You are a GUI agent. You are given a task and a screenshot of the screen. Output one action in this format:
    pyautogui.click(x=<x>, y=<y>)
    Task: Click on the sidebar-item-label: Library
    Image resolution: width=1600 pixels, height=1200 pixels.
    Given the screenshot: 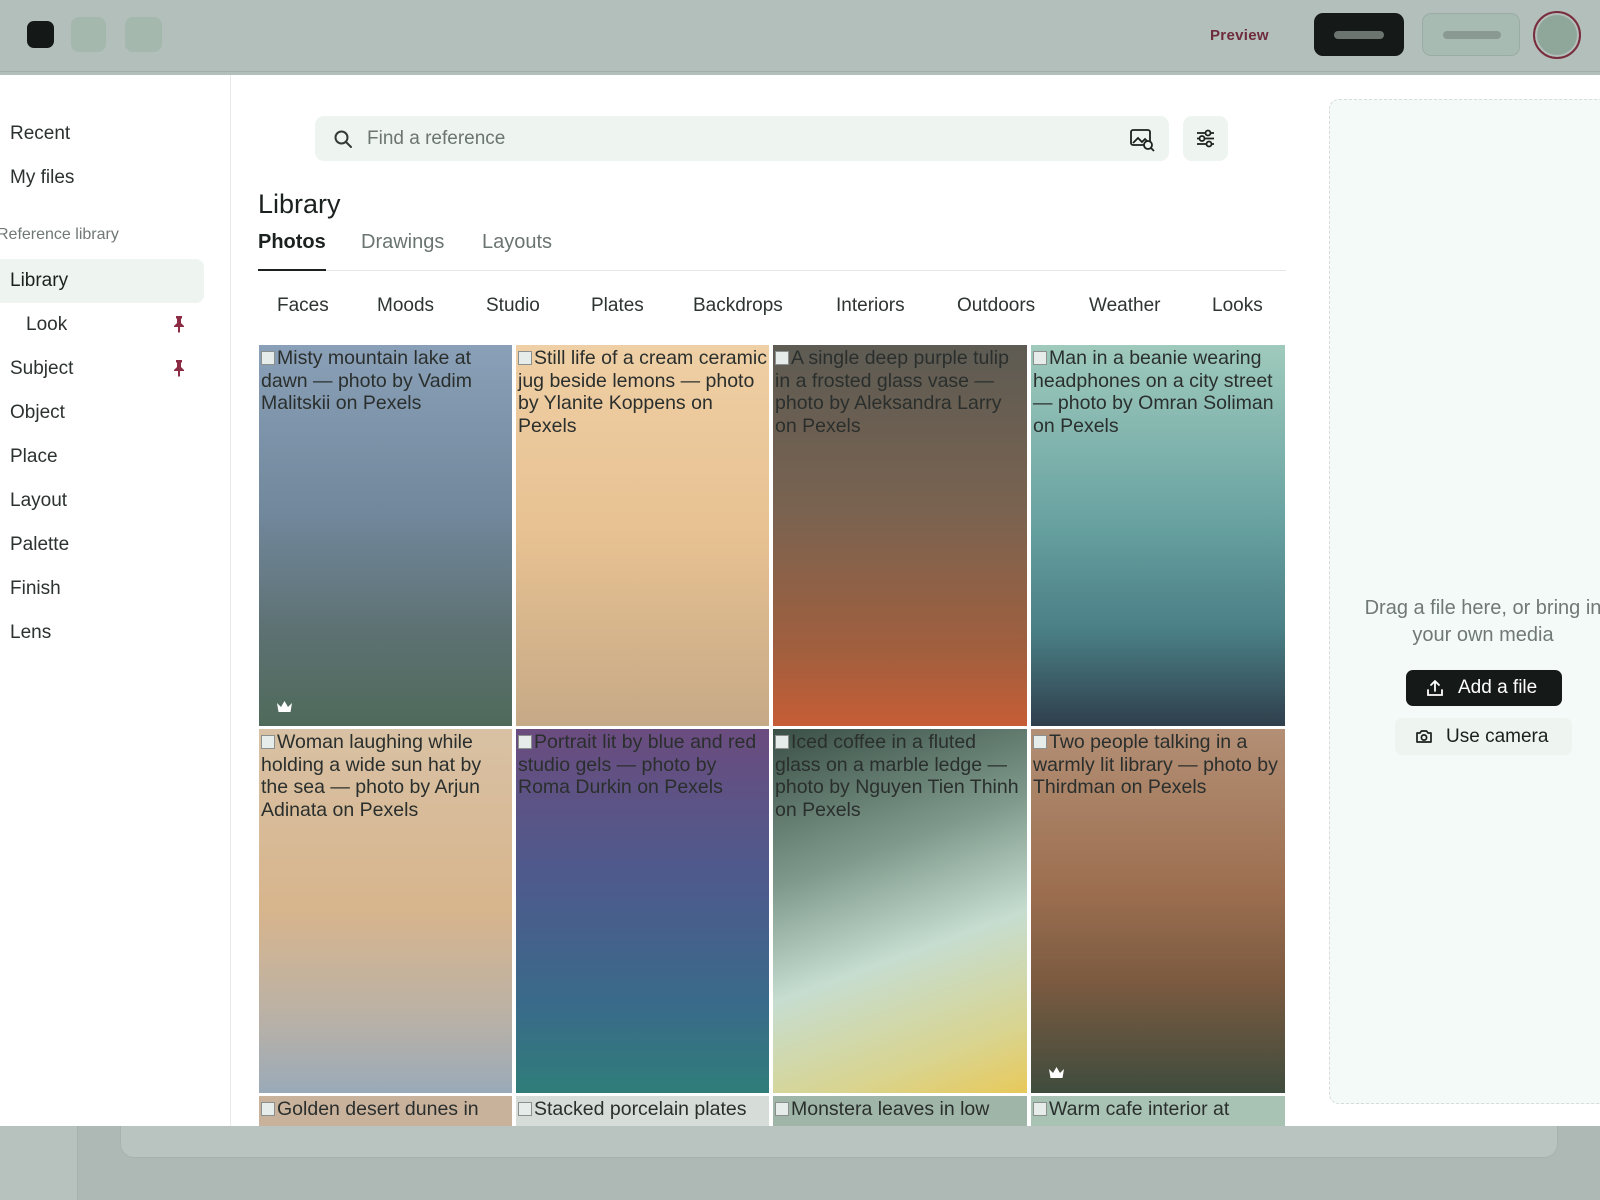 What is the action you would take?
    pyautogui.click(x=39, y=280)
    